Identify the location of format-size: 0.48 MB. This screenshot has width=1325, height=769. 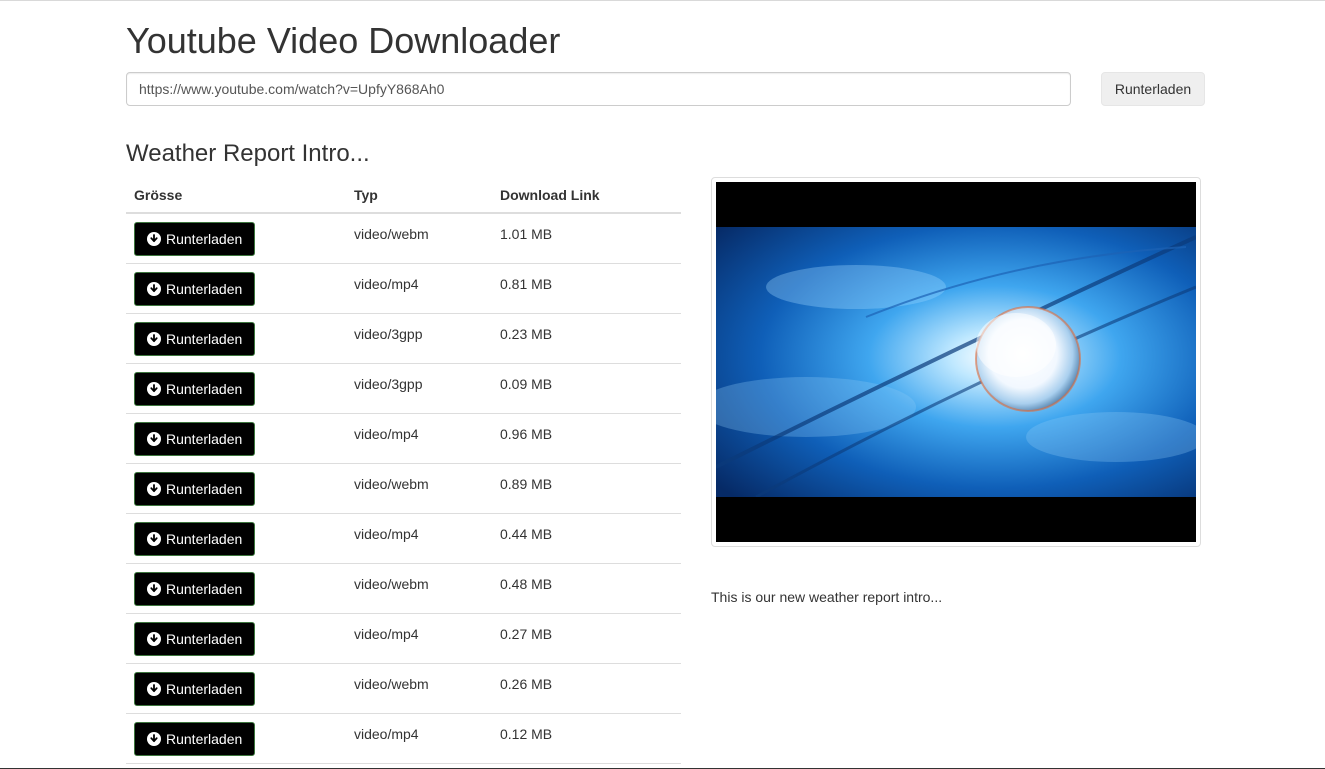
(586, 588).